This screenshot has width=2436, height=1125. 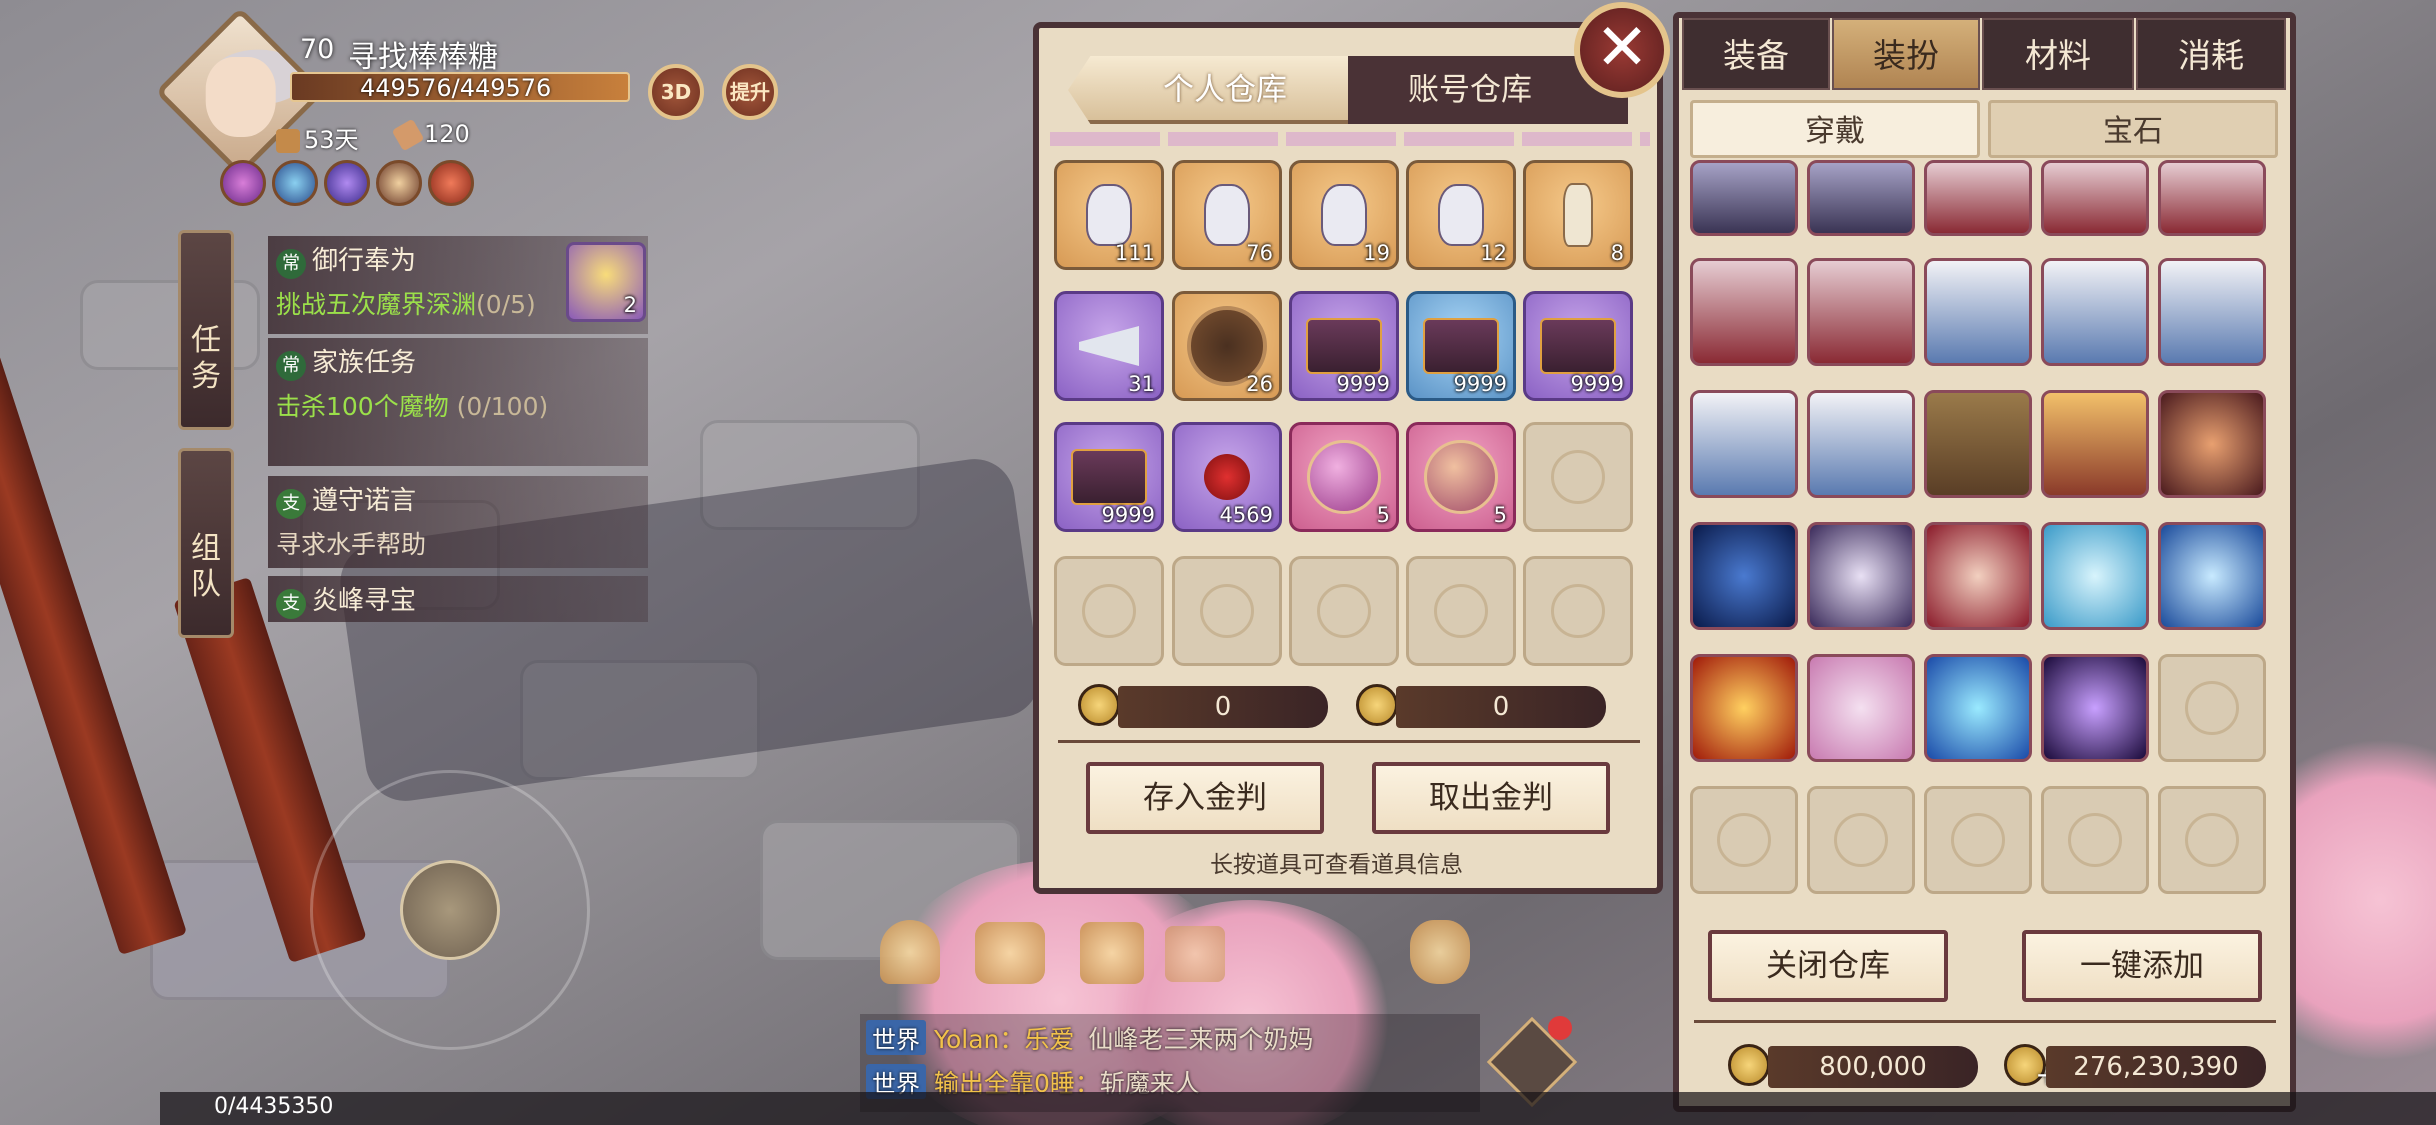 What do you see at coordinates (910, 952) in the screenshot?
I see `family-icon` at bounding box center [910, 952].